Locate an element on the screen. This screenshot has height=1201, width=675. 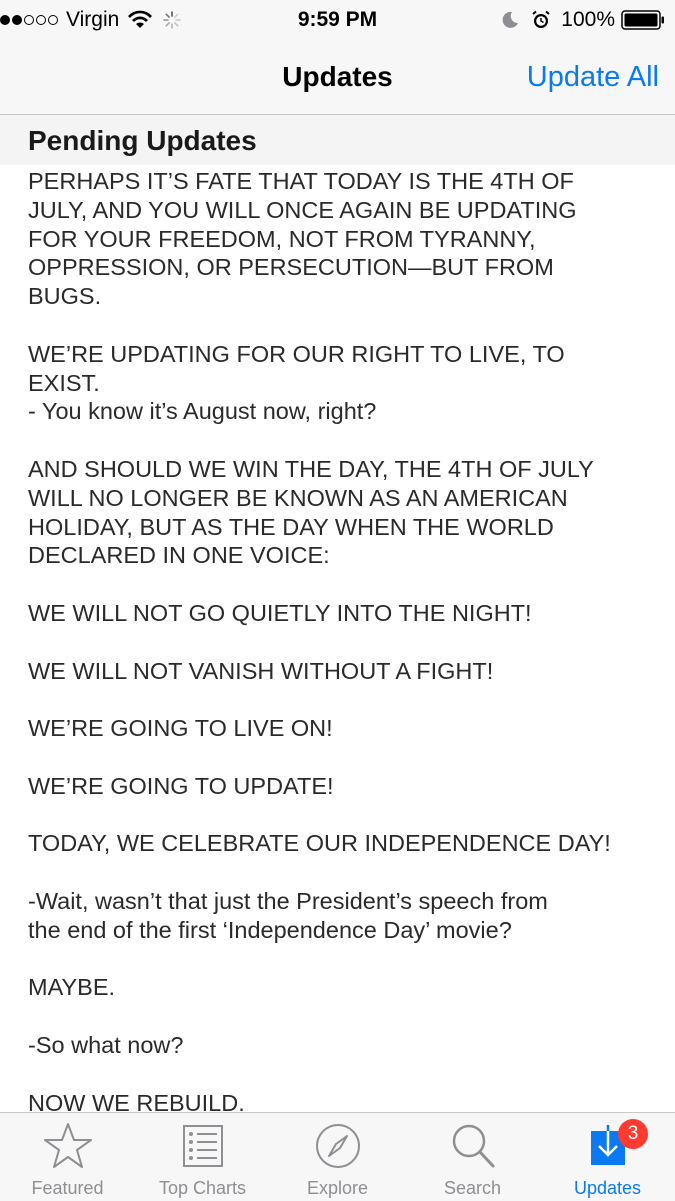
tab-search: Search is located at coordinates (472, 1157).